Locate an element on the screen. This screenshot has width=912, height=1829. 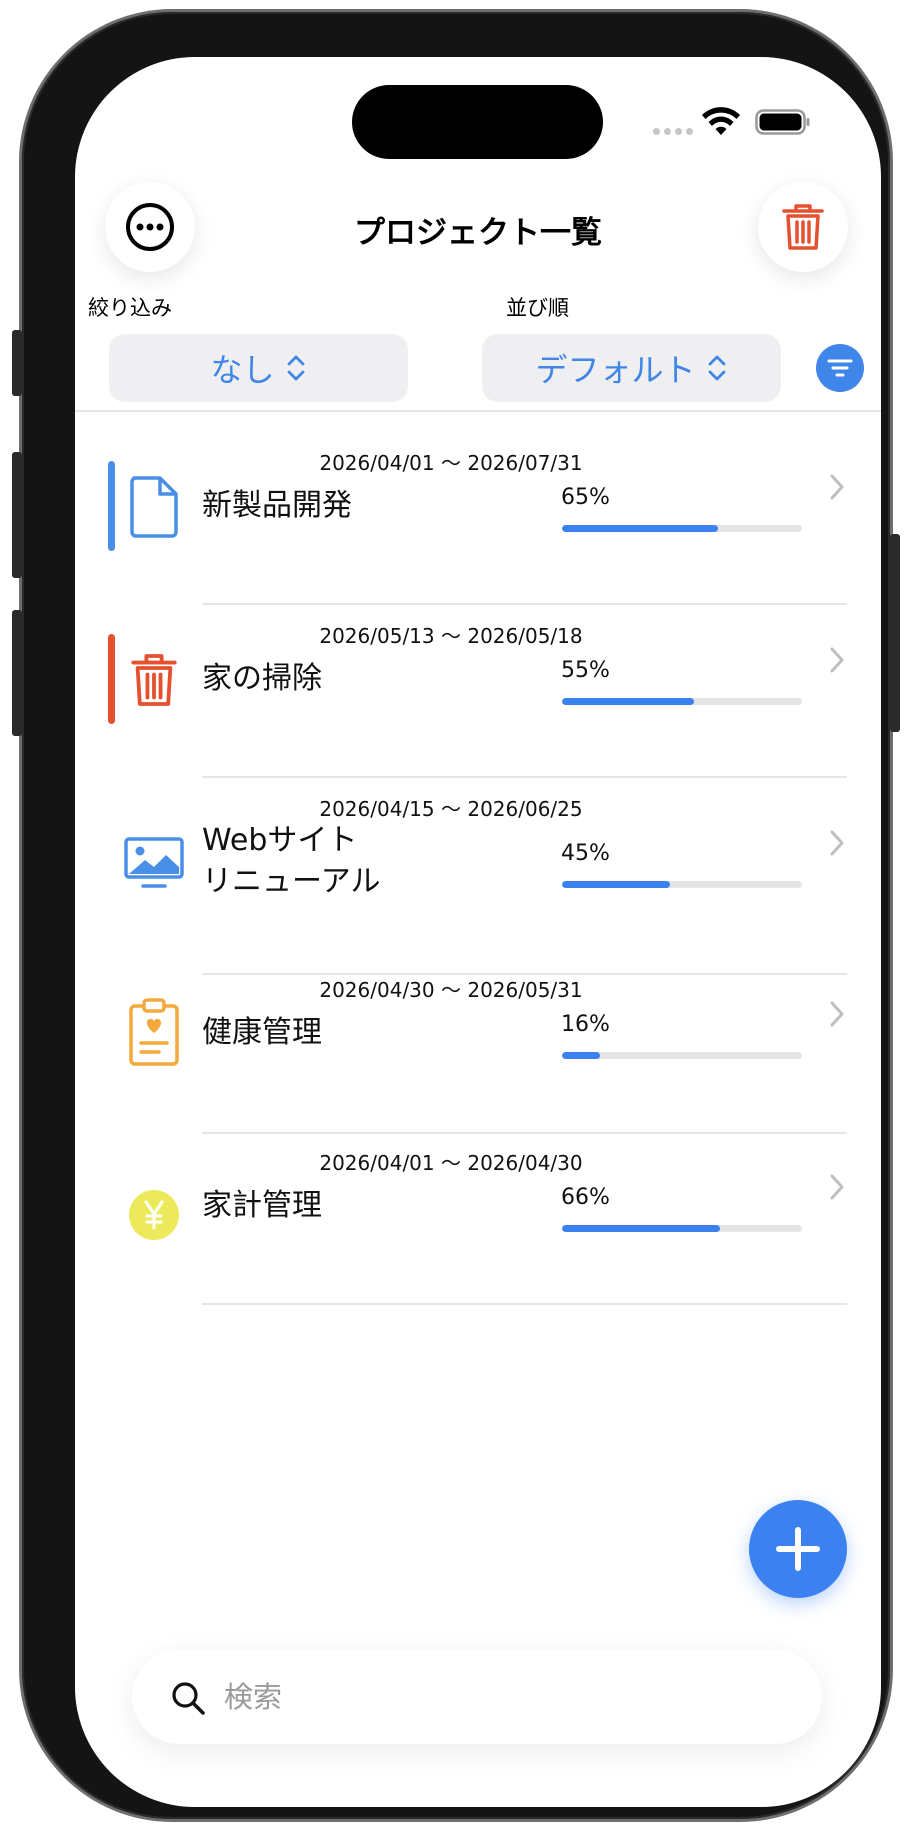
sort-select: デフォルト is located at coordinates (631, 368).